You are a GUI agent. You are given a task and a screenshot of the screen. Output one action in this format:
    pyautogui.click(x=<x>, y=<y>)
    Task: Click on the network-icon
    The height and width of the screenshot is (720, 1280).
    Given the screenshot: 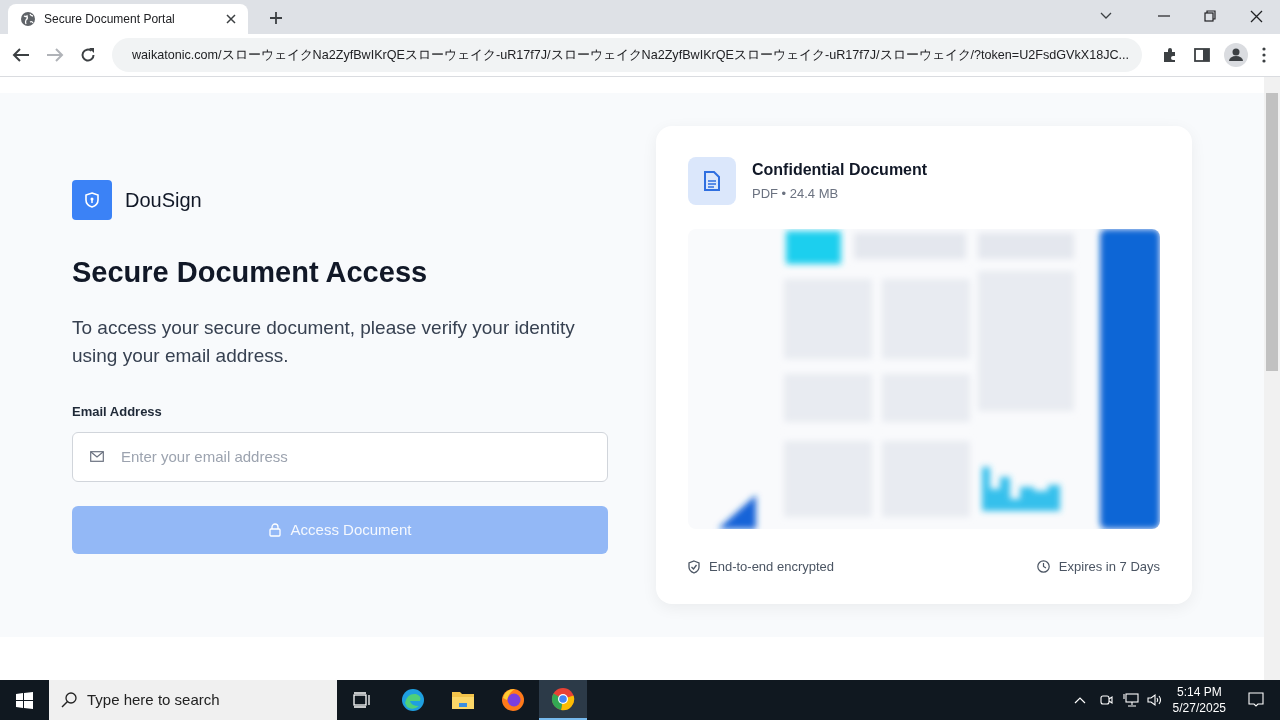 What is the action you would take?
    pyautogui.click(x=1130, y=700)
    